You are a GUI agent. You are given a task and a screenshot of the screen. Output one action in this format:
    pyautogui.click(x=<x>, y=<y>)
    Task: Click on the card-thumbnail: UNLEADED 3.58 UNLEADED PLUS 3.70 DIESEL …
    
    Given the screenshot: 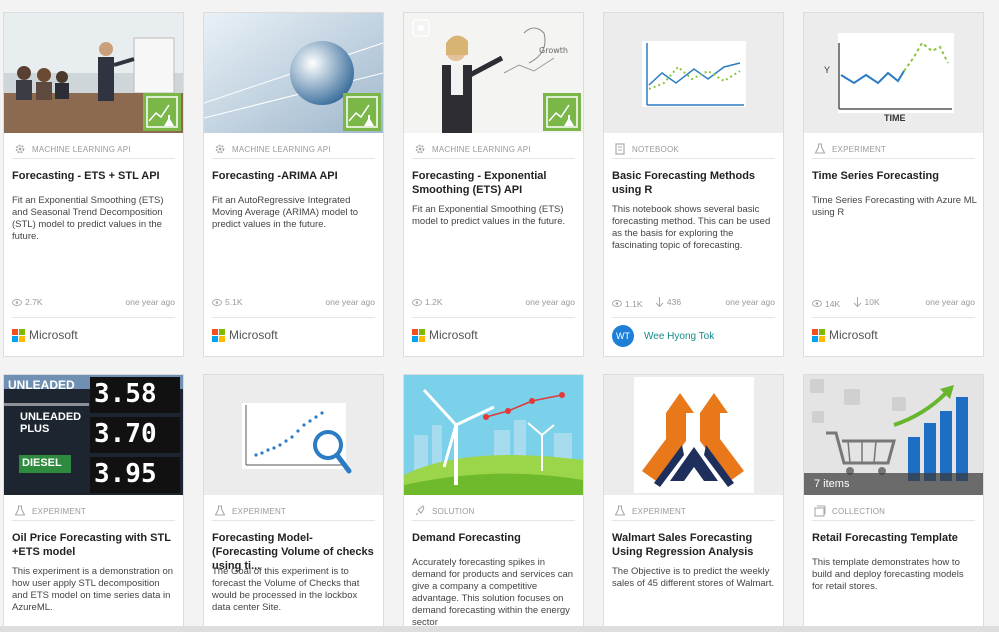 What is the action you would take?
    pyautogui.click(x=93, y=435)
    